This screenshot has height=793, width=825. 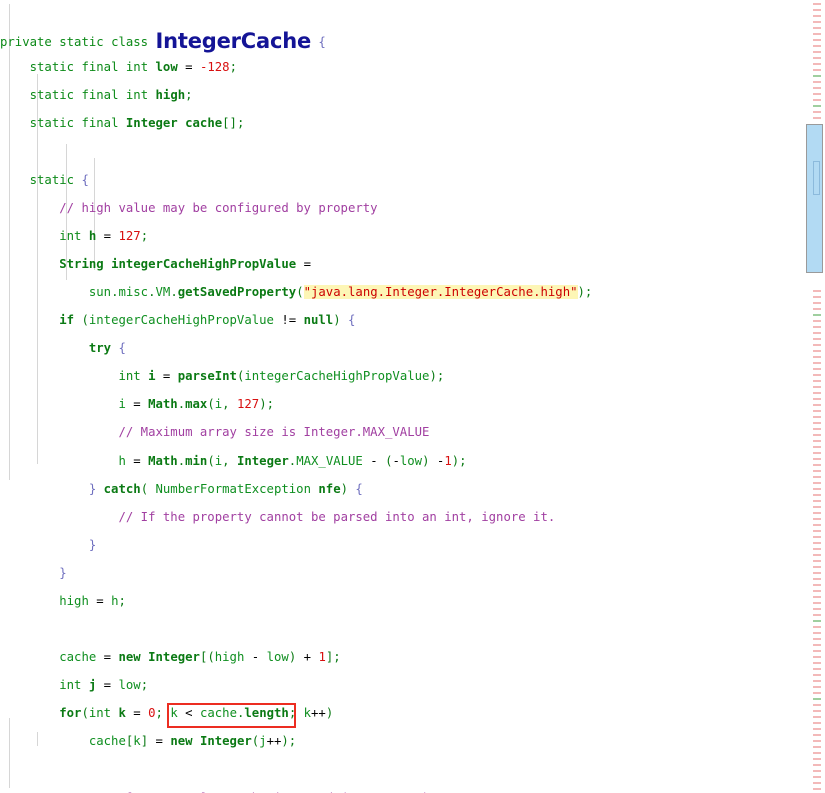 I want to click on code-line: } catch( NumberFormatException nfe) {, so click(x=400, y=489).